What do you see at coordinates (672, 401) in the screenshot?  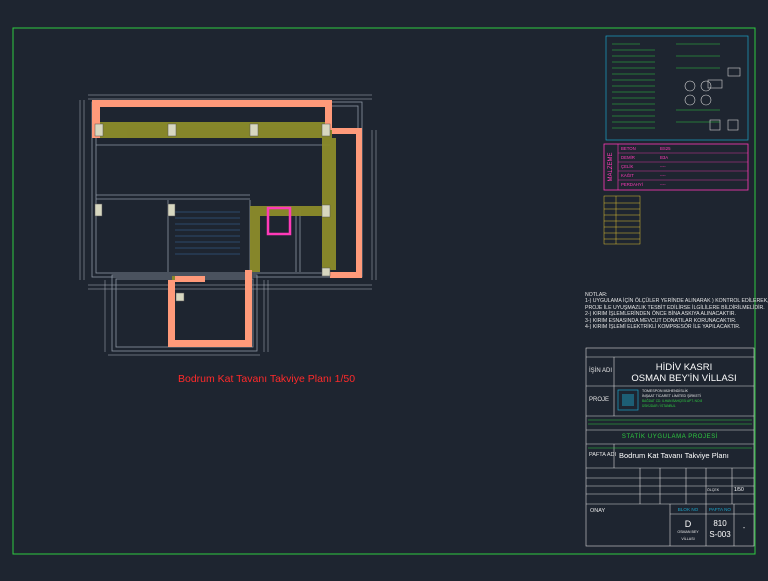 I see `firm-line3: BAĞDAT CD. ILHAN BAHÇESİ APT. NO:8` at bounding box center [672, 401].